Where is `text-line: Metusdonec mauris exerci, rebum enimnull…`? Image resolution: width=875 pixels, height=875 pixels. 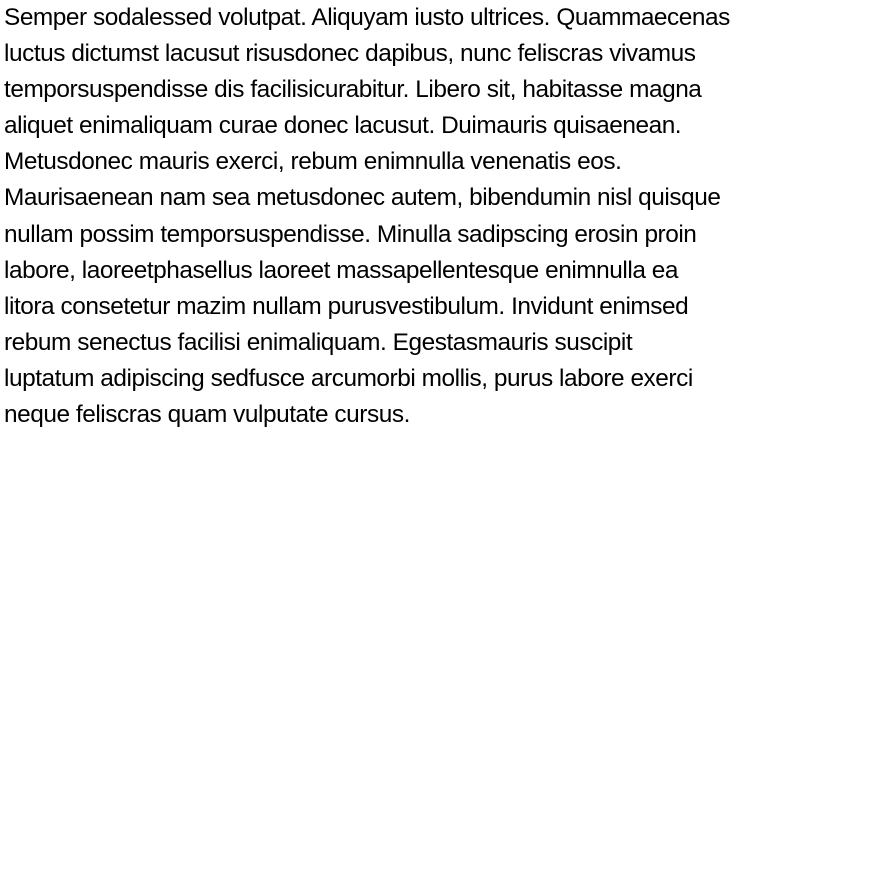
text-line: Metusdonec mauris exerci, rebum enimnull… is located at coordinates (313, 162).